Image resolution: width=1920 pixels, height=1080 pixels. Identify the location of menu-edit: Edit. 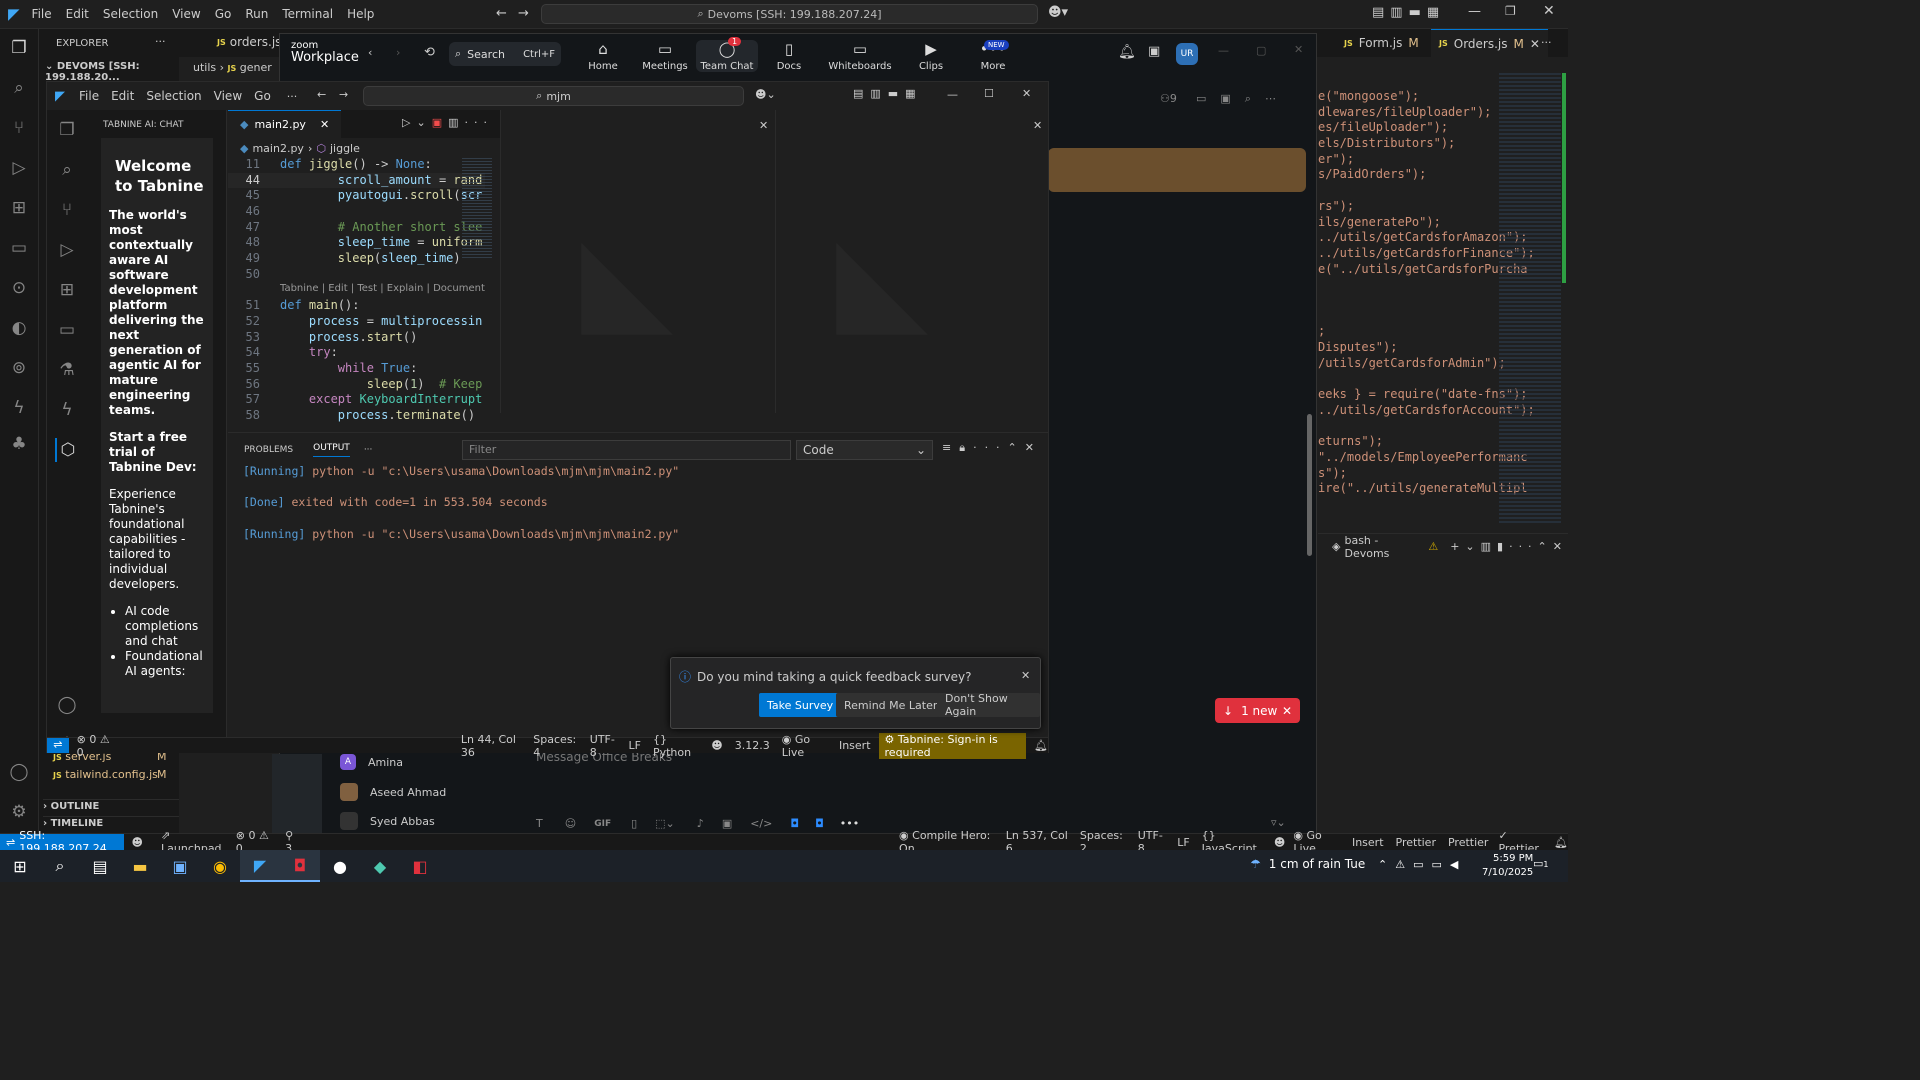
(122, 96).